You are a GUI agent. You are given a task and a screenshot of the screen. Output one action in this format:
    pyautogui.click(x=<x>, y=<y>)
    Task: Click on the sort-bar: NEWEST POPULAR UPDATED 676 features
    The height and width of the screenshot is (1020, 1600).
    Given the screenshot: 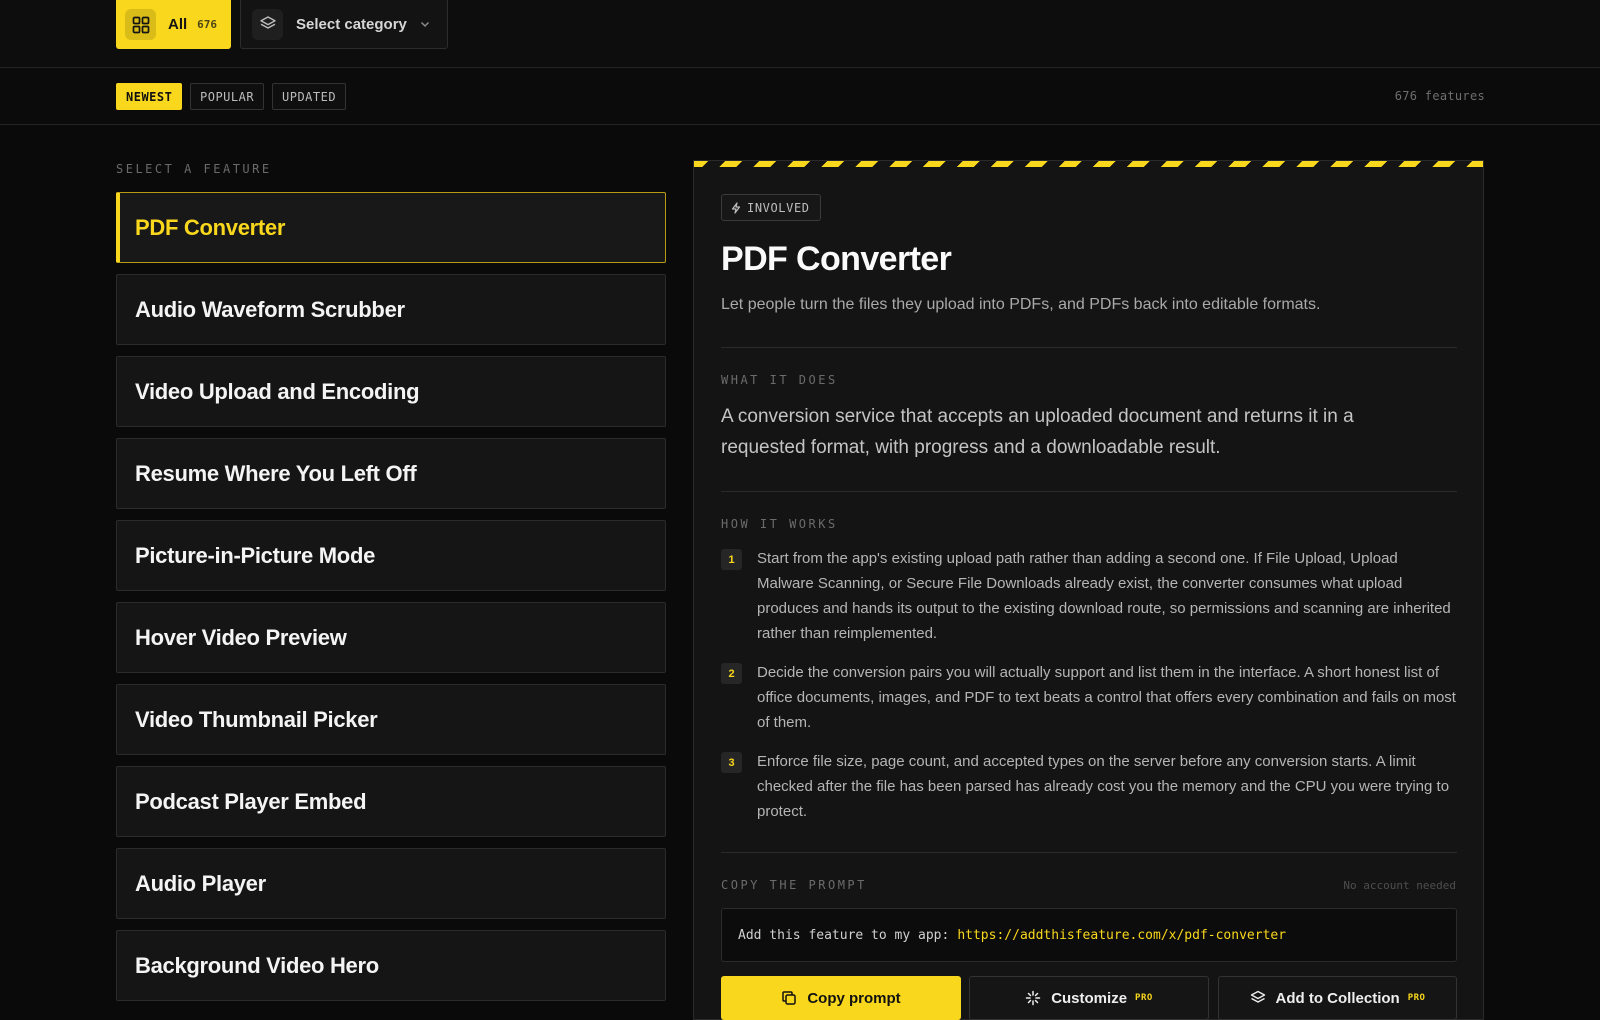 What is the action you would take?
    pyautogui.click(x=800, y=96)
    